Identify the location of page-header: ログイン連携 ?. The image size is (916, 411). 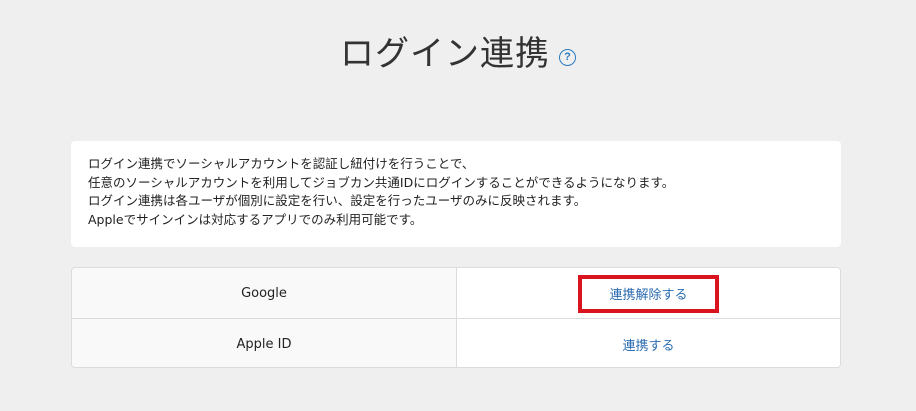
(458, 54).